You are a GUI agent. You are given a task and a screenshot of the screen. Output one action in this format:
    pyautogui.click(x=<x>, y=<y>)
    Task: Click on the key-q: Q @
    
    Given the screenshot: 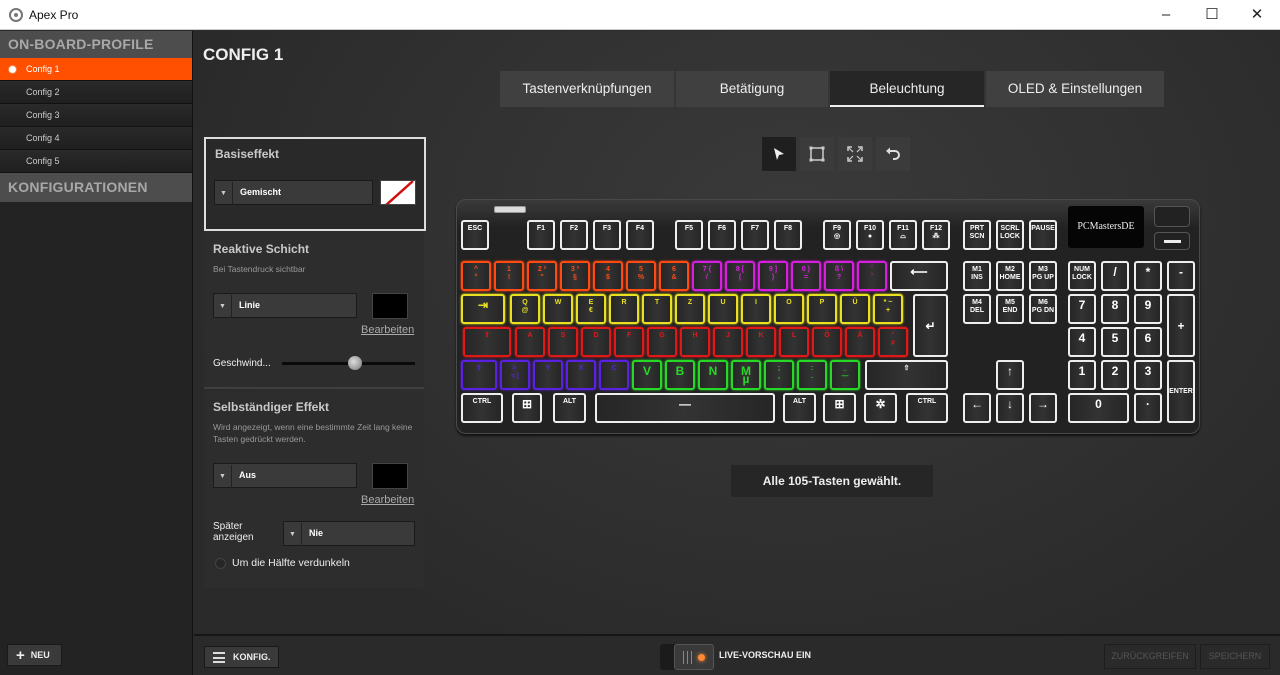 What is the action you would take?
    pyautogui.click(x=525, y=309)
    